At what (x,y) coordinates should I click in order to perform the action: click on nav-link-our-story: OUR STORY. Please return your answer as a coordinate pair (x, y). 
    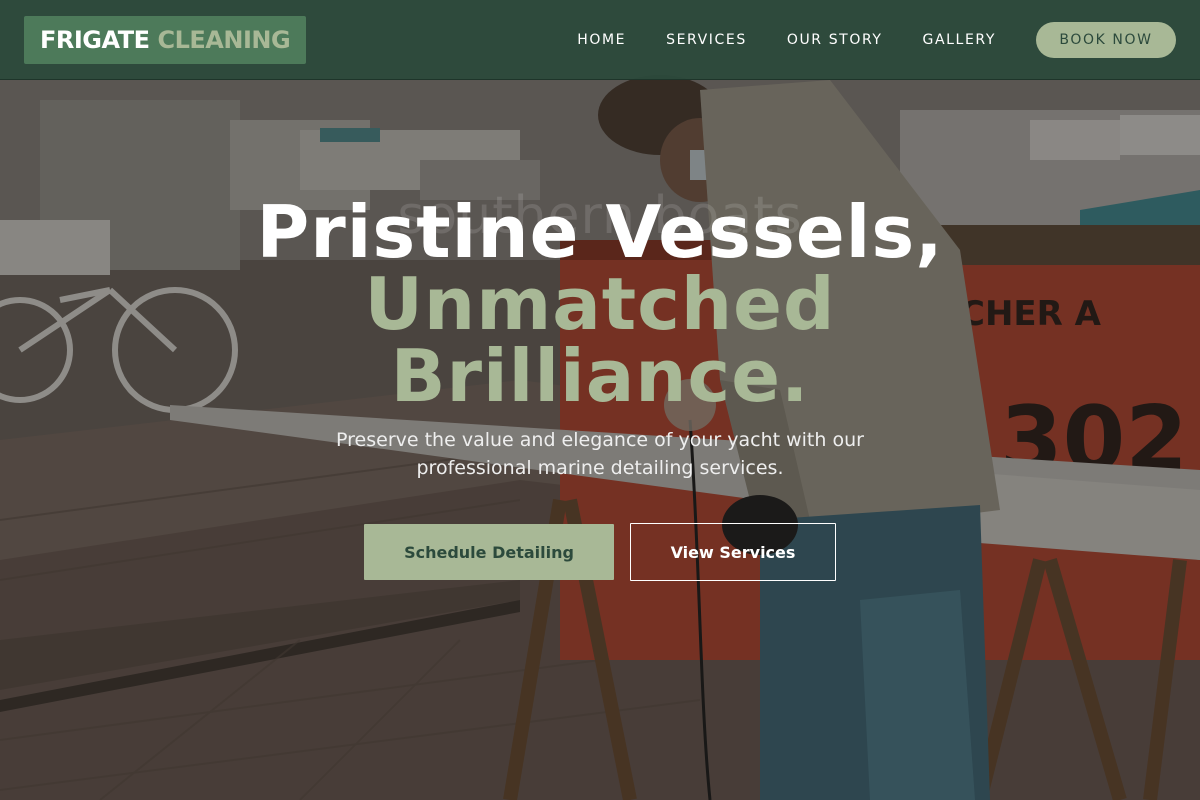
    Looking at the image, I should click on (835, 40).